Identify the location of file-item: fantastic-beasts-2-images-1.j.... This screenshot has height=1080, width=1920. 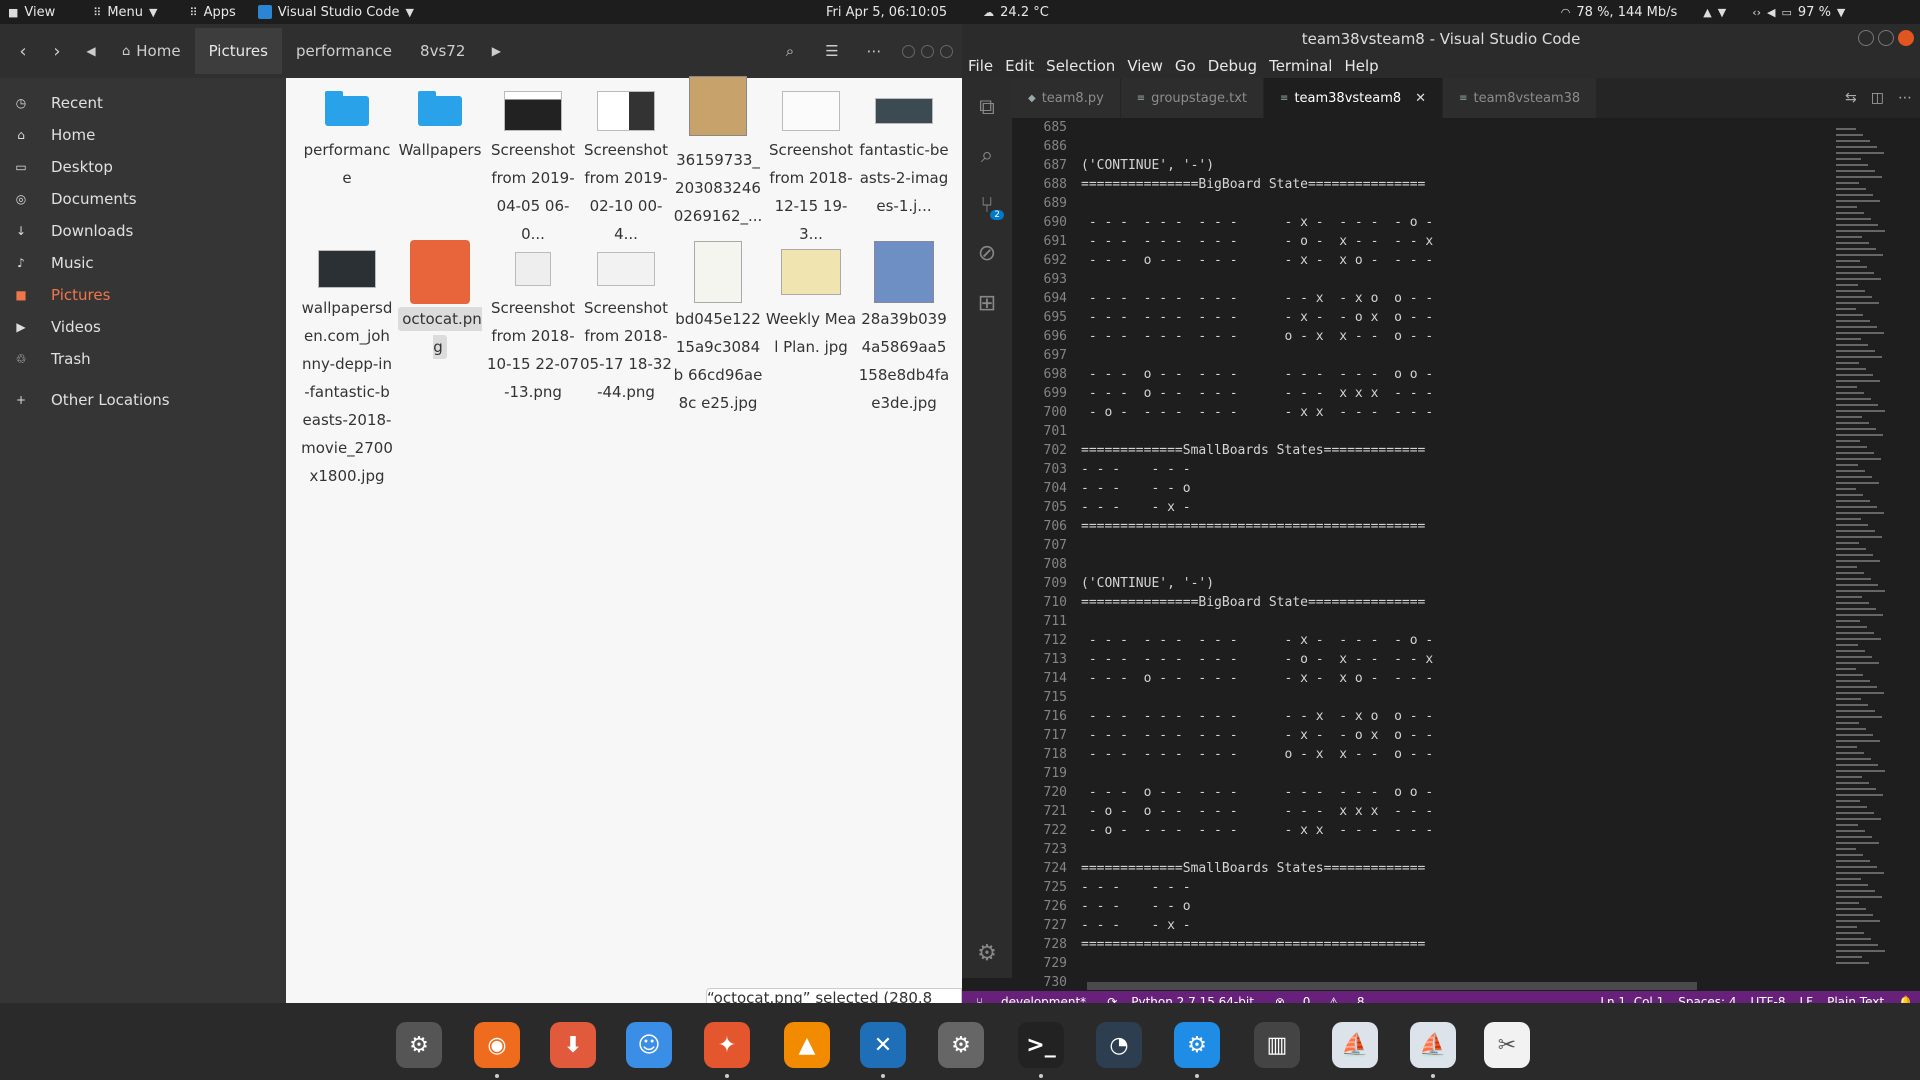
(904, 154).